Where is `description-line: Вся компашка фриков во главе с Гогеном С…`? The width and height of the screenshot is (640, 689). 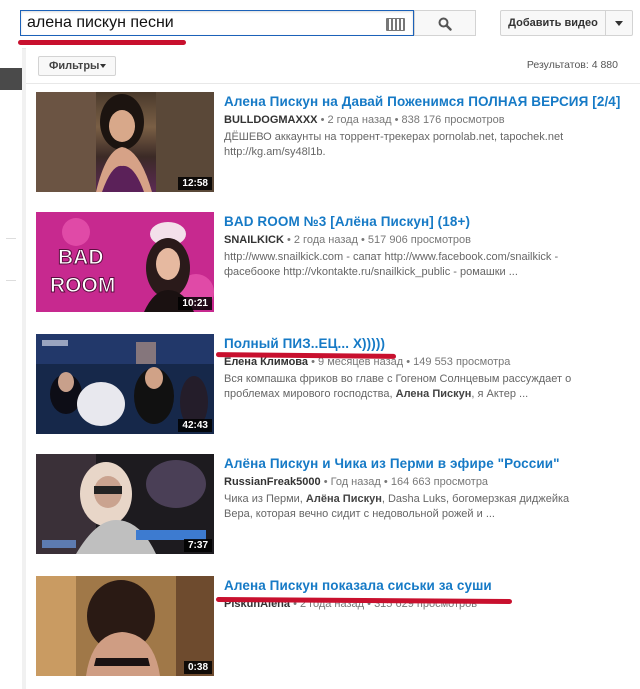 description-line: Вся компашка фриков во главе с Гогеном С… is located at coordinates (398, 379).